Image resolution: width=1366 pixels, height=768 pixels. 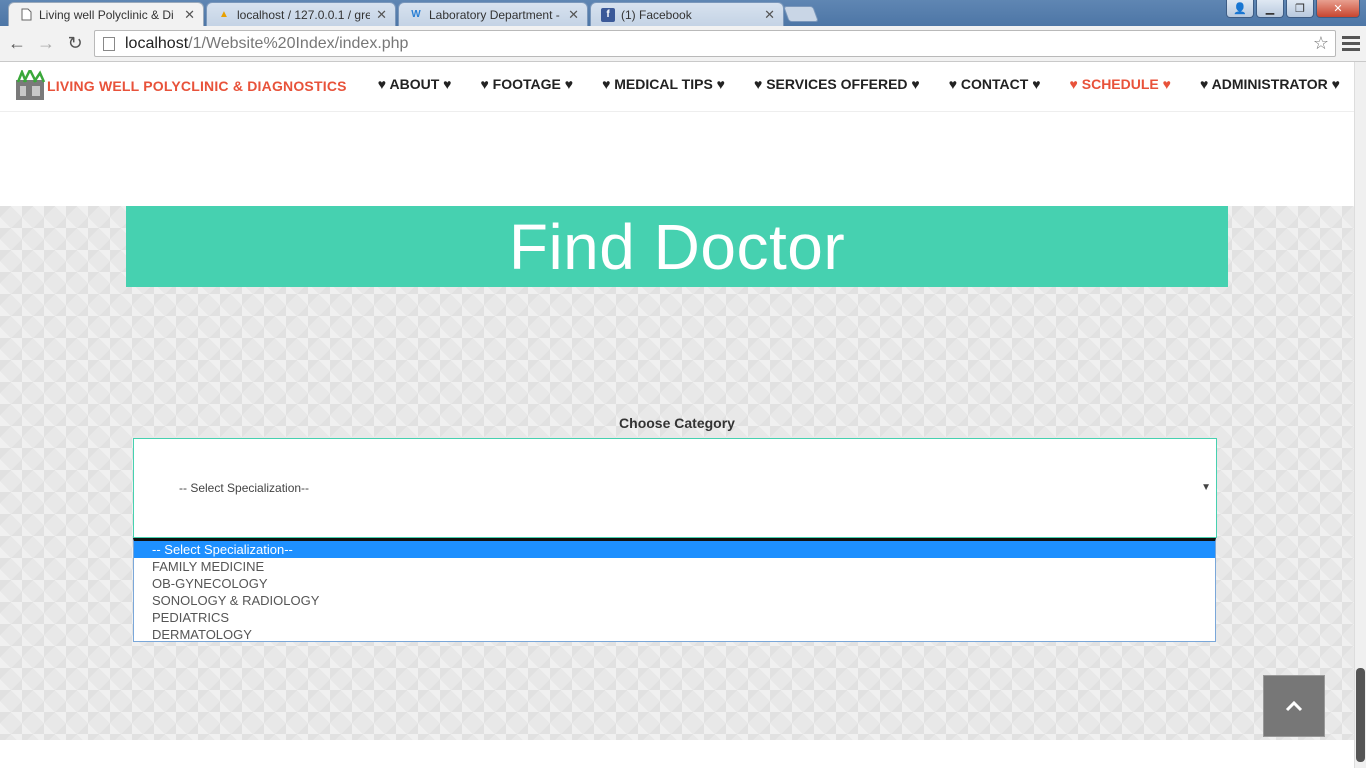 I want to click on specialization-select: -- Select Specialization-- ▼, so click(x=675, y=488).